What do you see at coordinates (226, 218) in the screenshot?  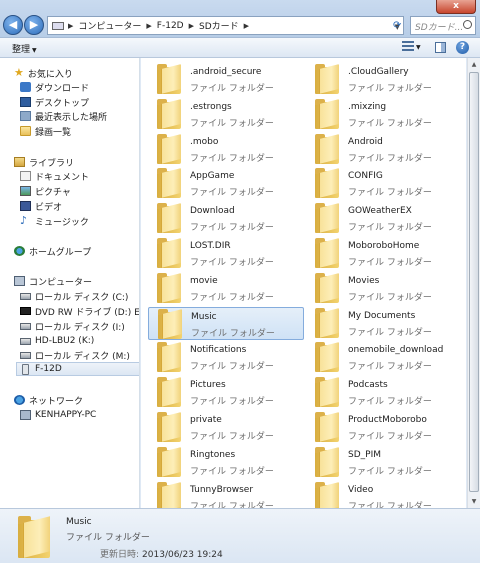 I see `folder-item: Download ファイル フォルダー` at bounding box center [226, 218].